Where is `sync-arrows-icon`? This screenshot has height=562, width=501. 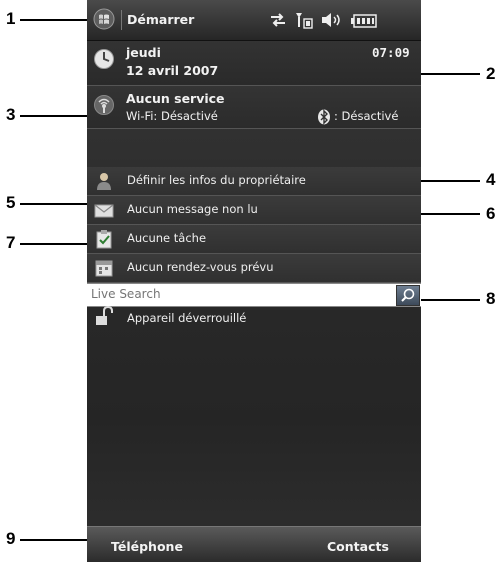
sync-arrows-icon is located at coordinates (278, 20).